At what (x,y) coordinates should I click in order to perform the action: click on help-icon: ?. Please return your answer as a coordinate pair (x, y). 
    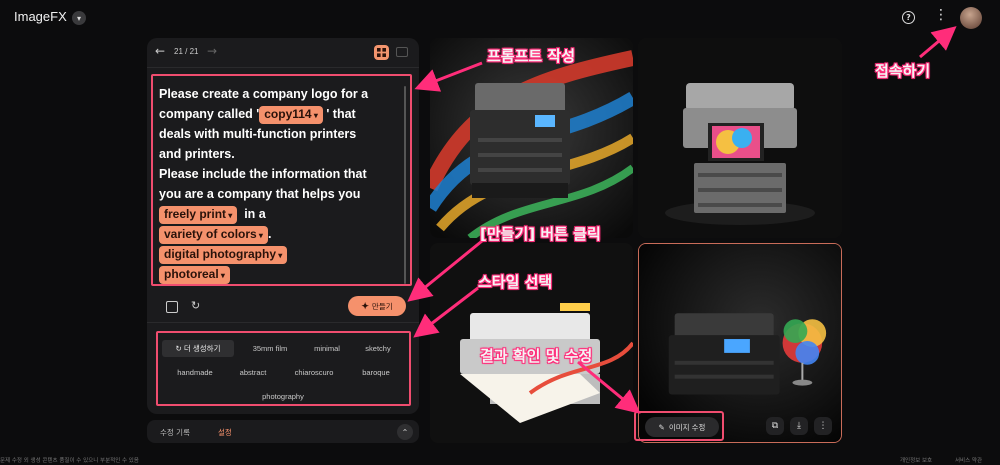
    Looking at the image, I should click on (908, 17).